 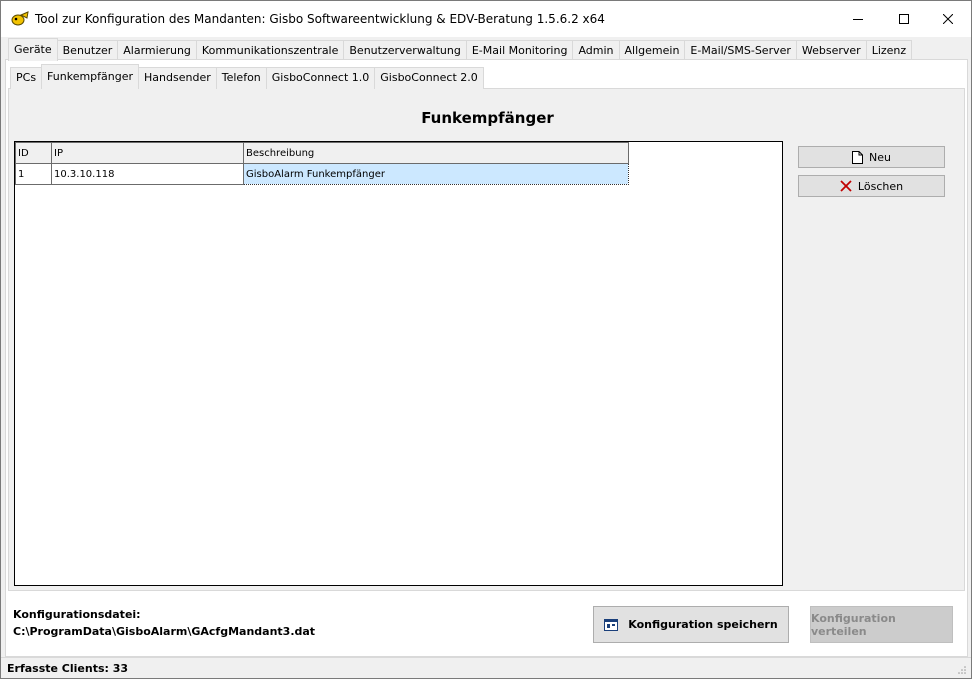 I want to click on save-config-button: Konfiguration speichern, so click(x=691, y=624).